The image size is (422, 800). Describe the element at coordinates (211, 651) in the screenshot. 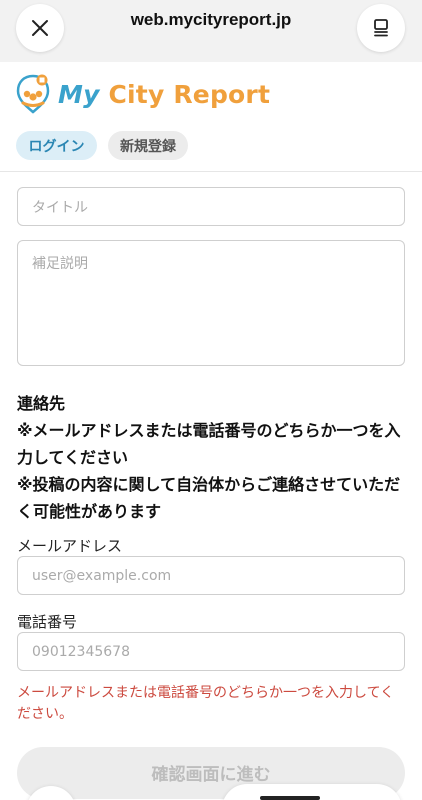

I see `phone-field: 09012345678` at that location.